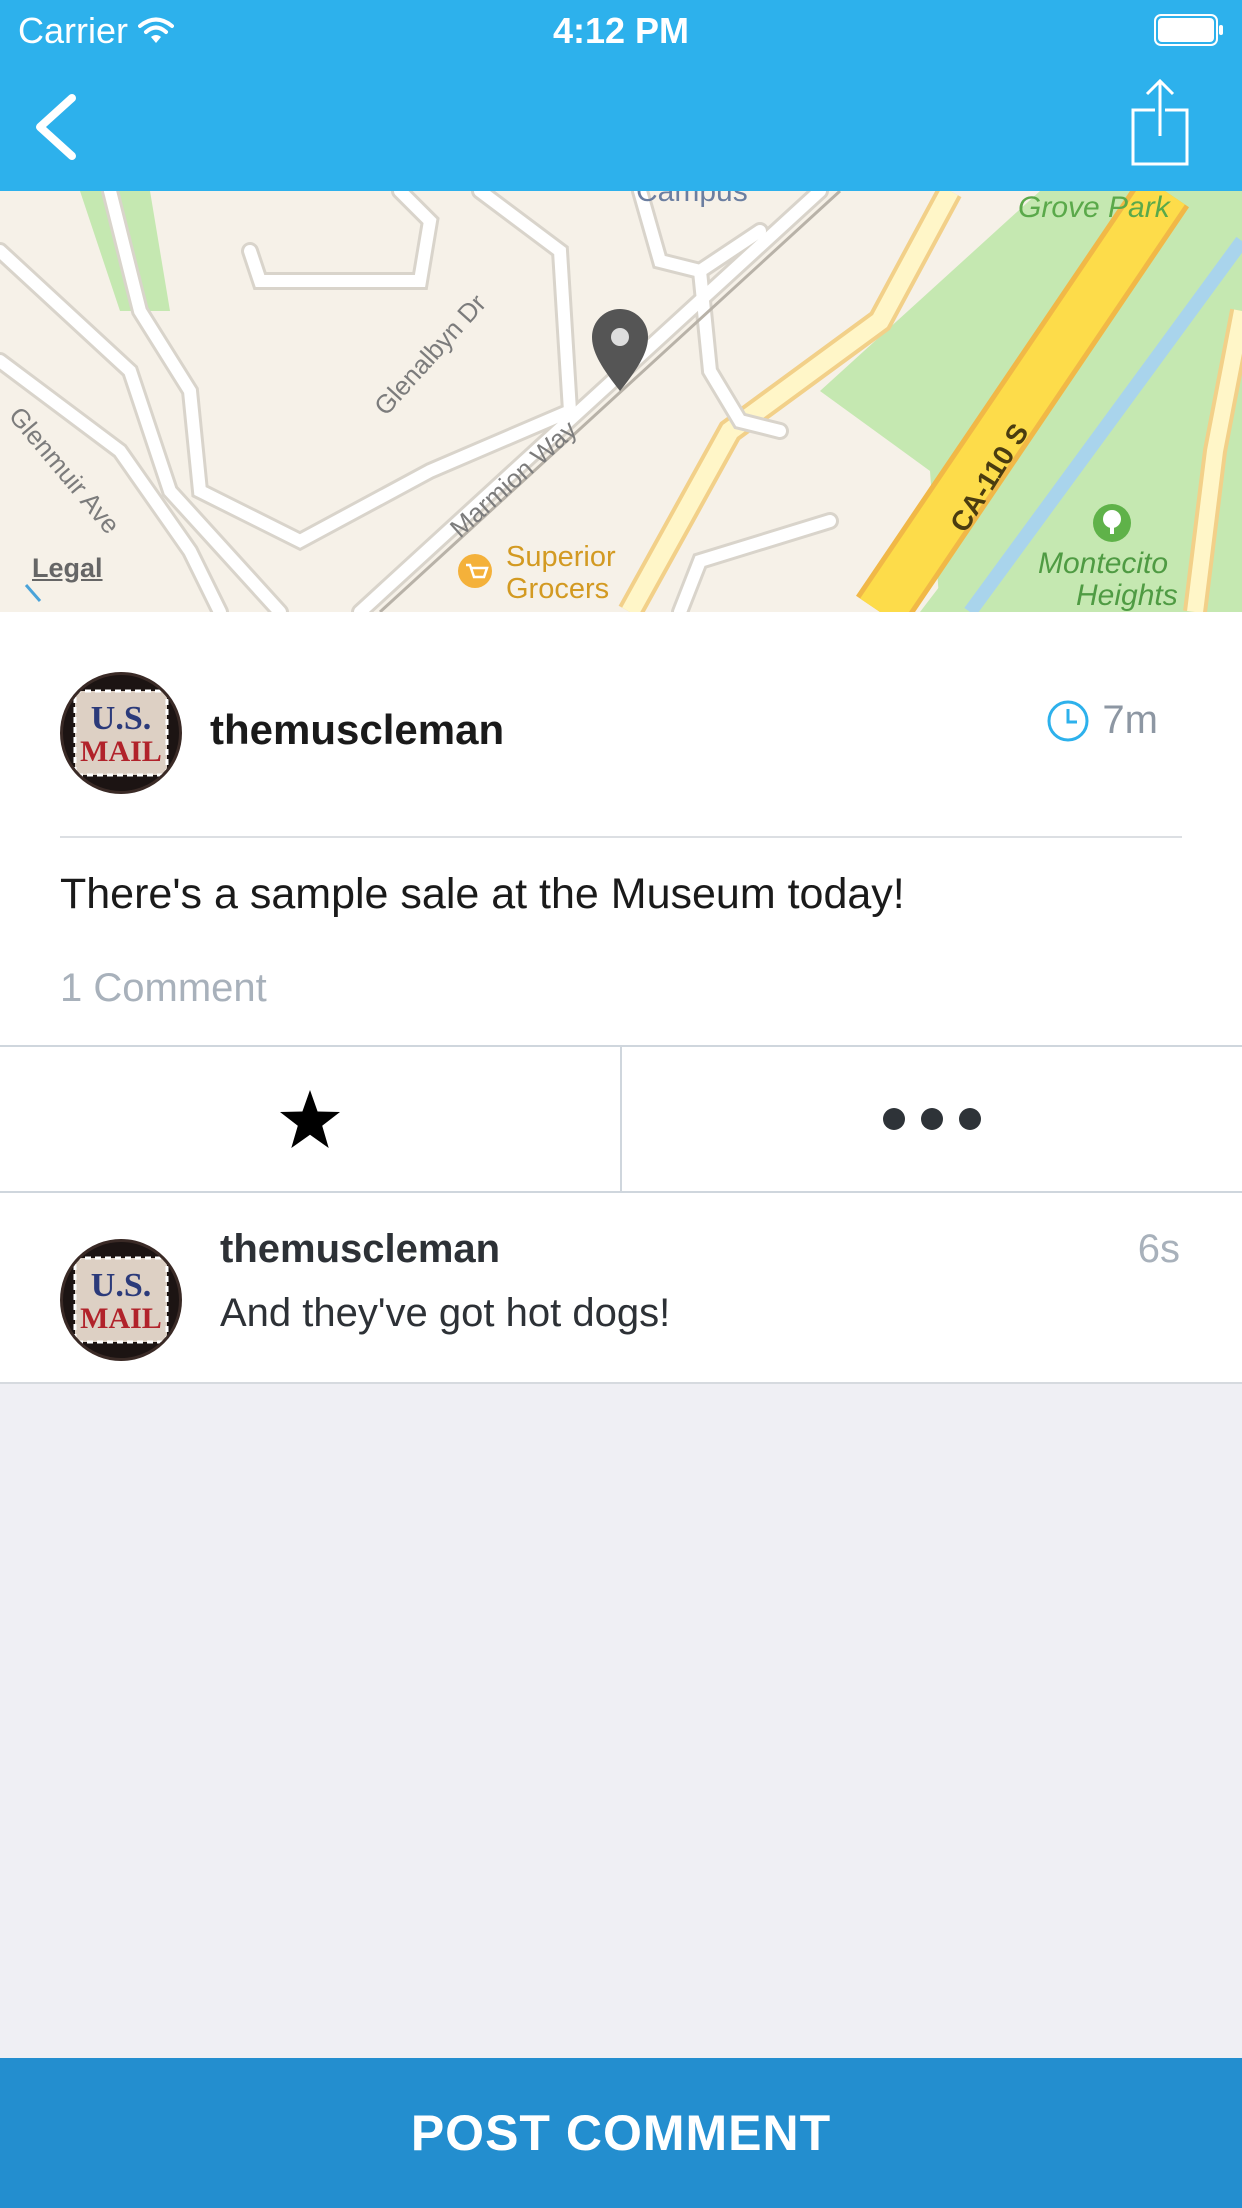  Describe the element at coordinates (67, 568) in the screenshot. I see `map-legal-link: Legal` at that location.